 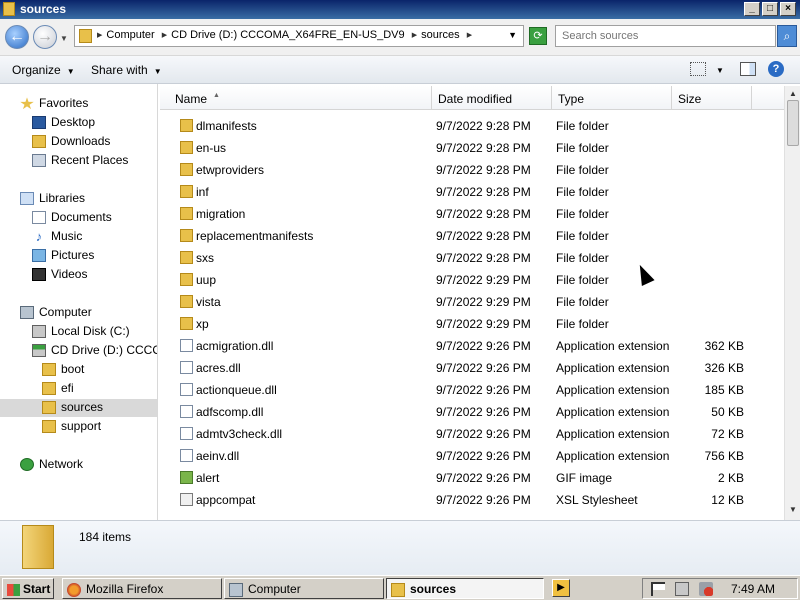 I want to click on view-options-dropdown: ▼, so click(x=720, y=70).